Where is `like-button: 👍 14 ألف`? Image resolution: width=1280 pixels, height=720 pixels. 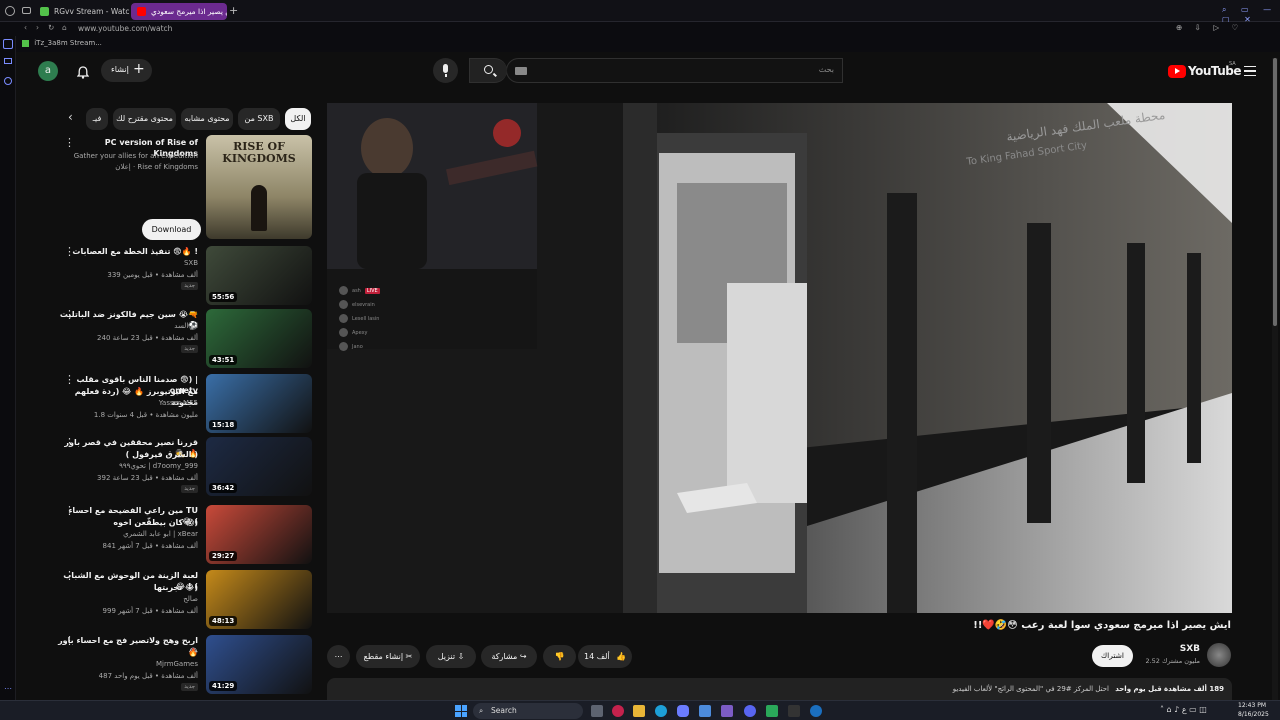
like-button: 👍 14 ألف is located at coordinates (605, 656).